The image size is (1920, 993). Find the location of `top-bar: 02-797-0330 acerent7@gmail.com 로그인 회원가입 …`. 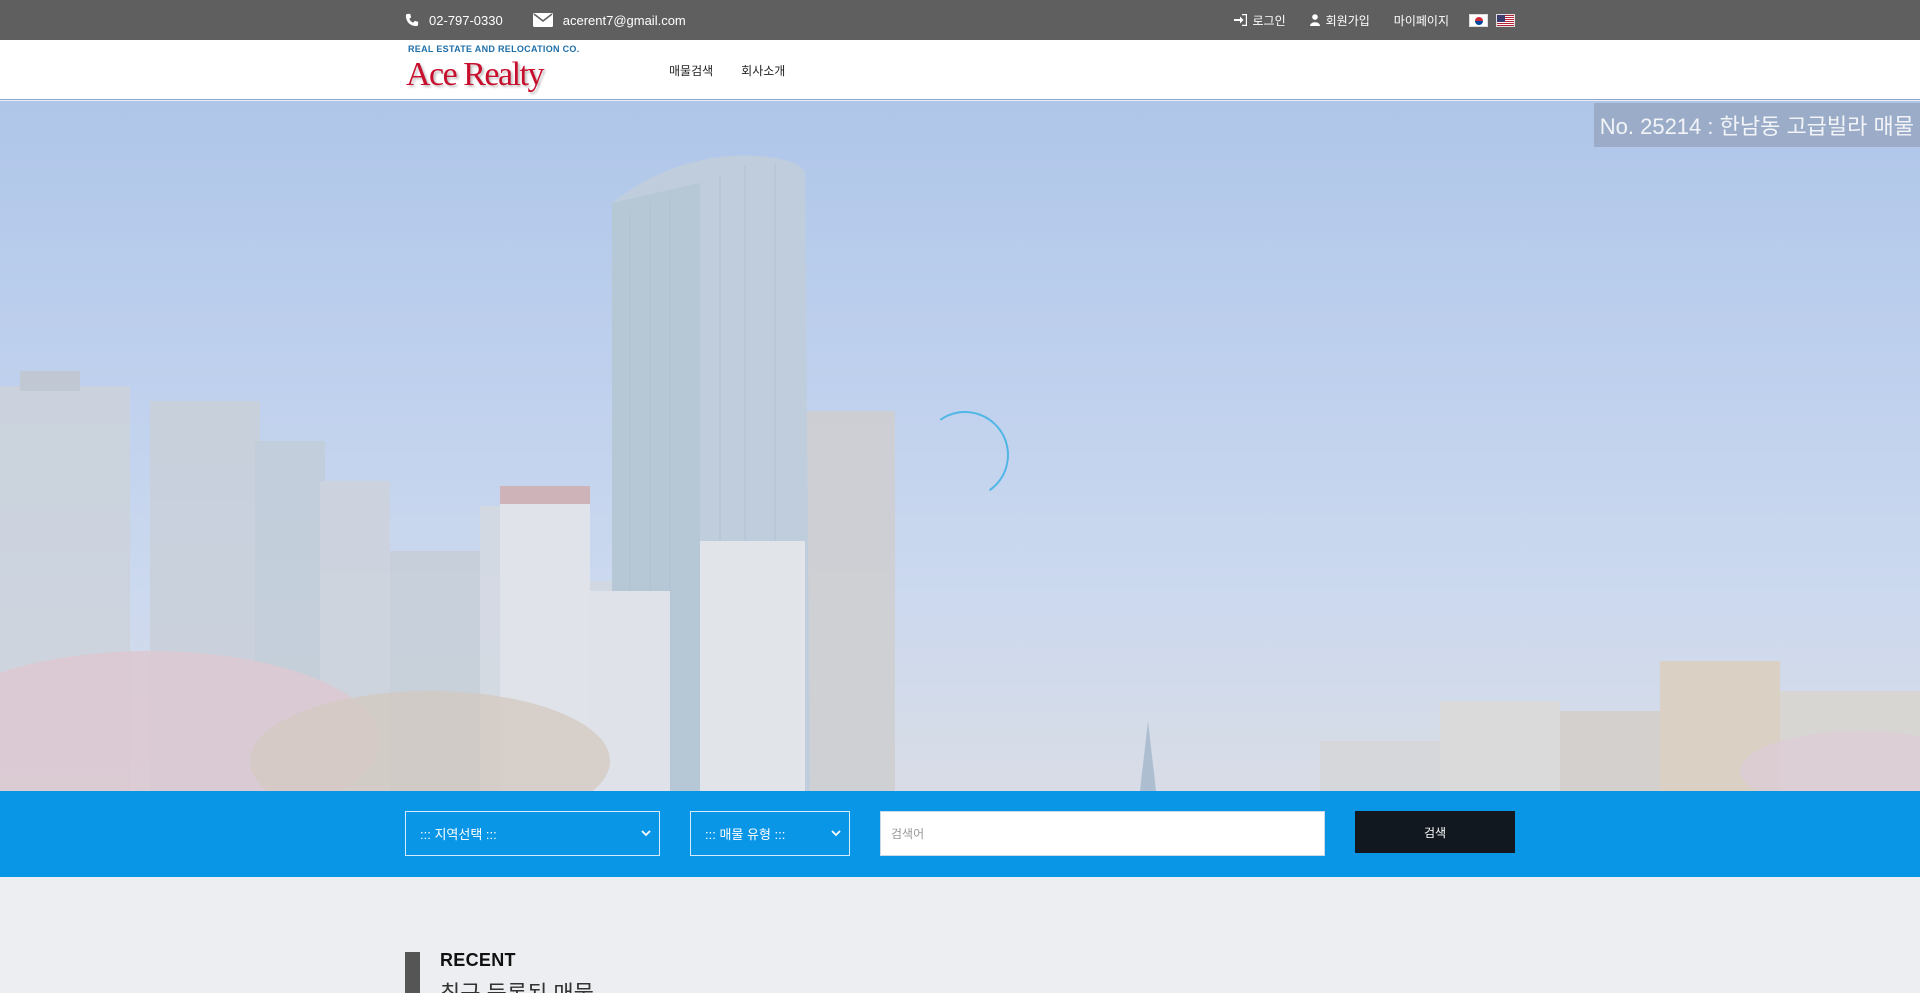

top-bar: 02-797-0330 acerent7@gmail.com 로그인 회원가입 … is located at coordinates (960, 20).